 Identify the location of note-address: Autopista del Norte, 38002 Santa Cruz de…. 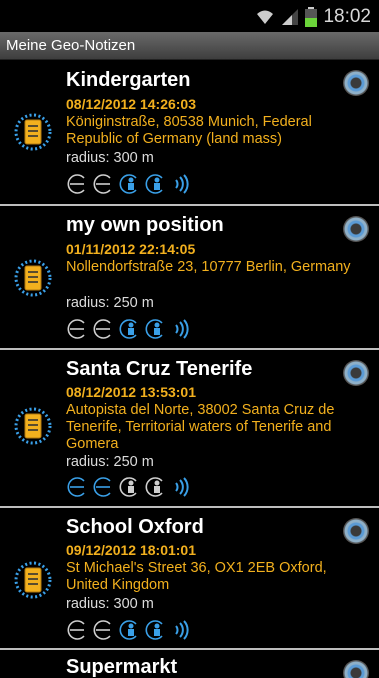
(200, 427).